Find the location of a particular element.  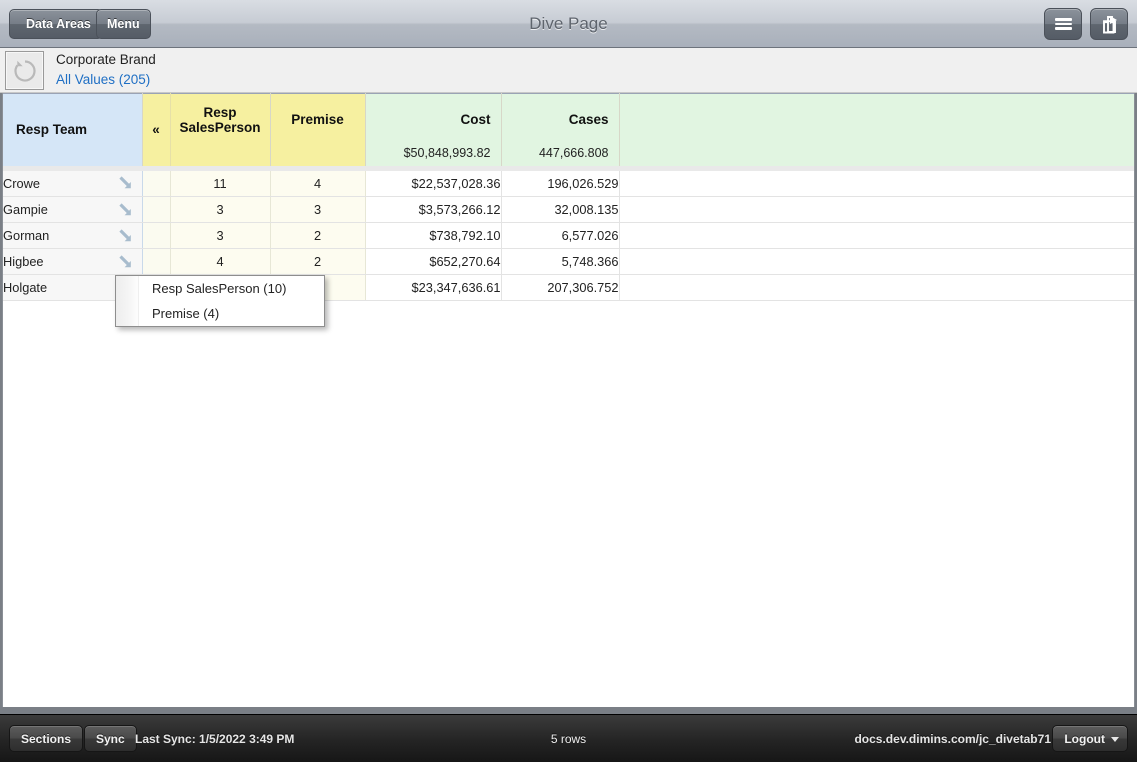

cell-resp-salesperson: 11 is located at coordinates (220, 183).